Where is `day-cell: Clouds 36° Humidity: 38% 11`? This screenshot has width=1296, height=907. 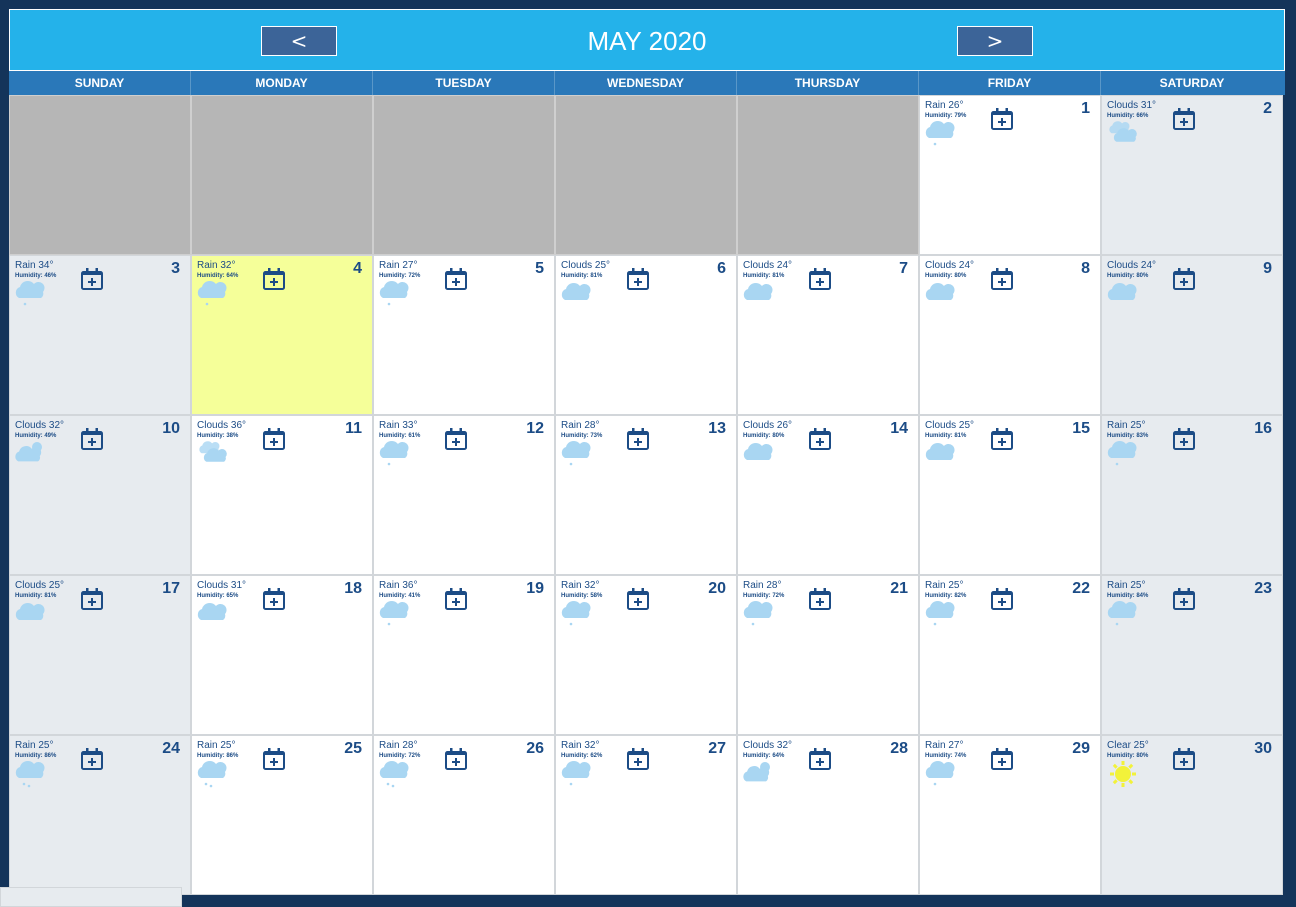
day-cell: Clouds 36° Humidity: 38% 11 is located at coordinates (282, 495).